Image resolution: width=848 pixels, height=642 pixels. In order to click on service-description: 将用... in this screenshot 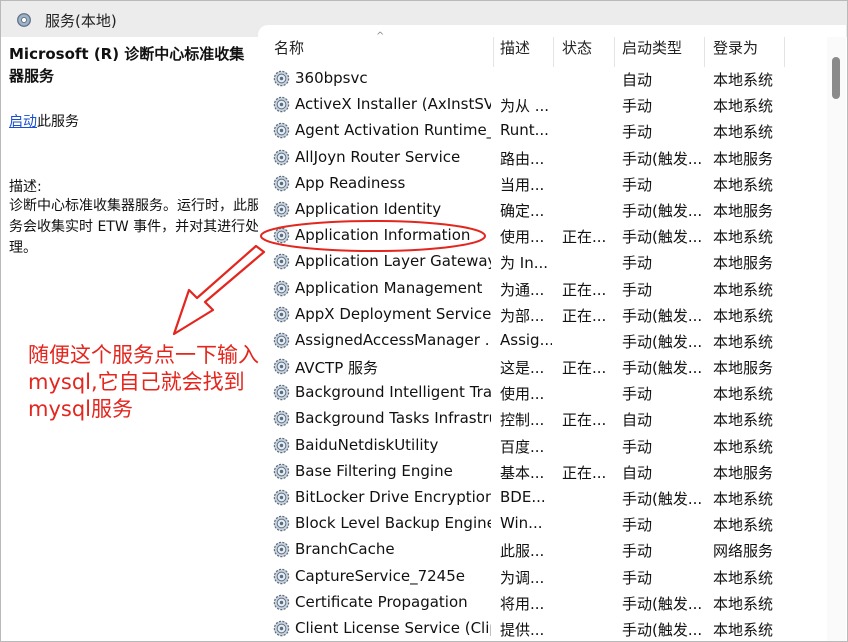, I will do `click(522, 603)`.